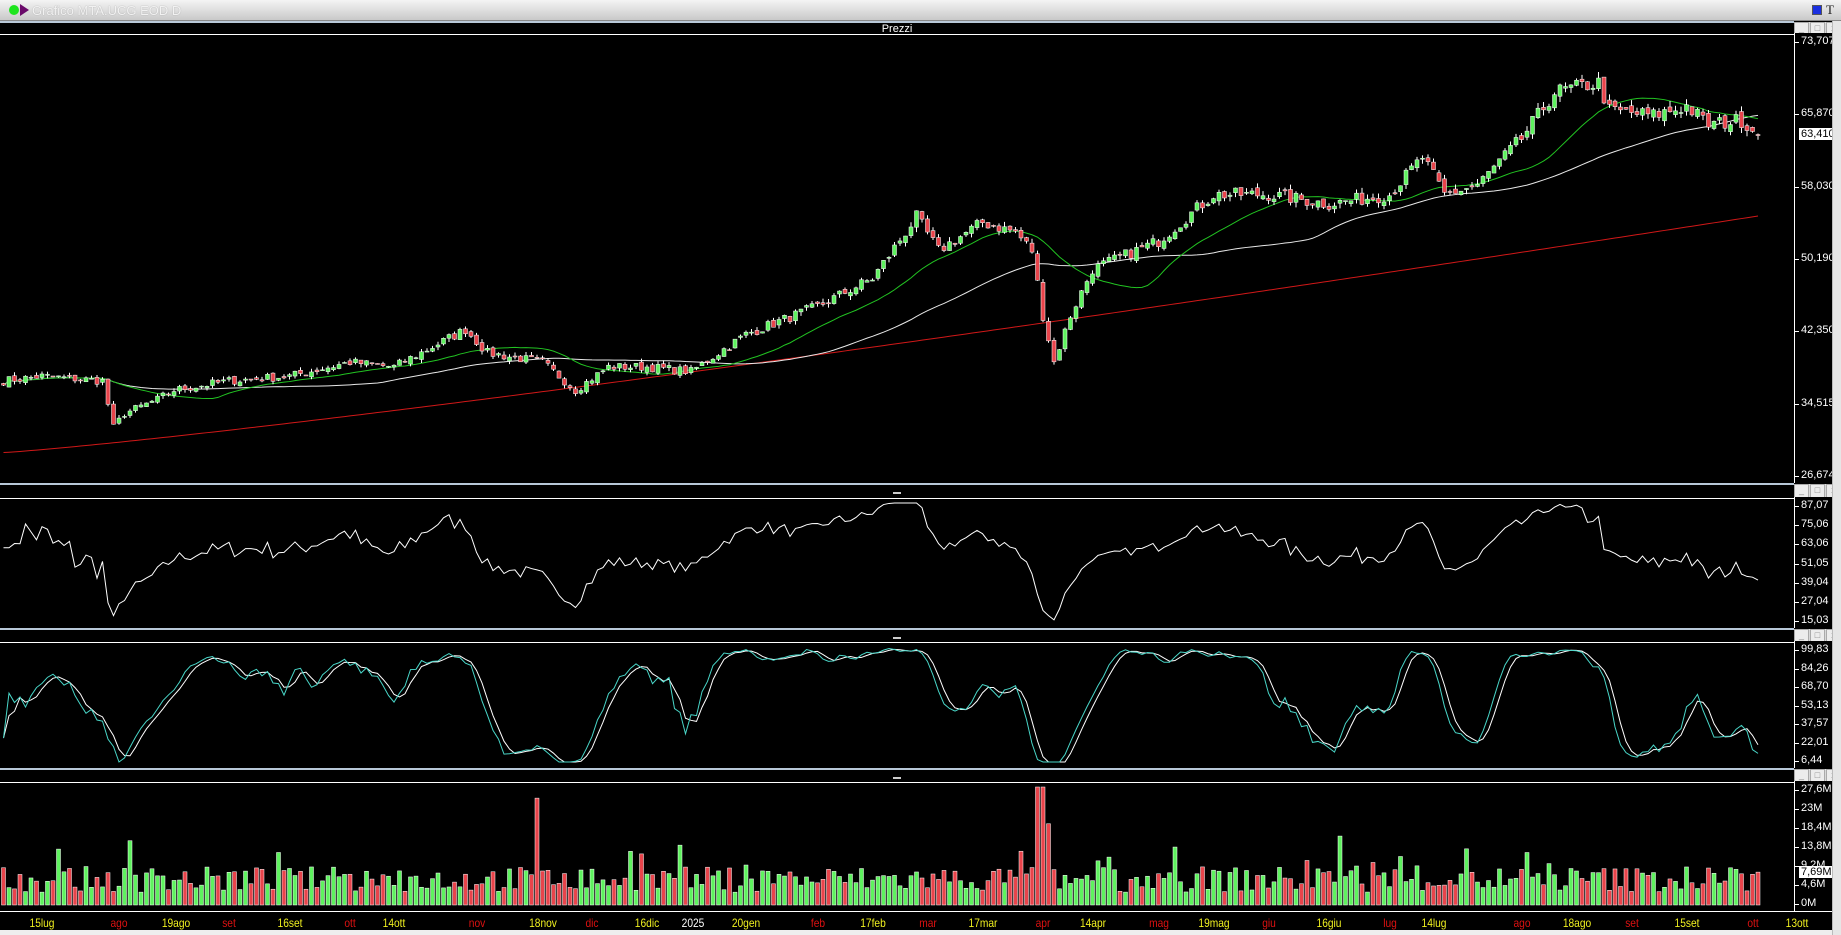  Describe the element at coordinates (42, 923) in the screenshot. I see `date-label: 15lug` at that location.